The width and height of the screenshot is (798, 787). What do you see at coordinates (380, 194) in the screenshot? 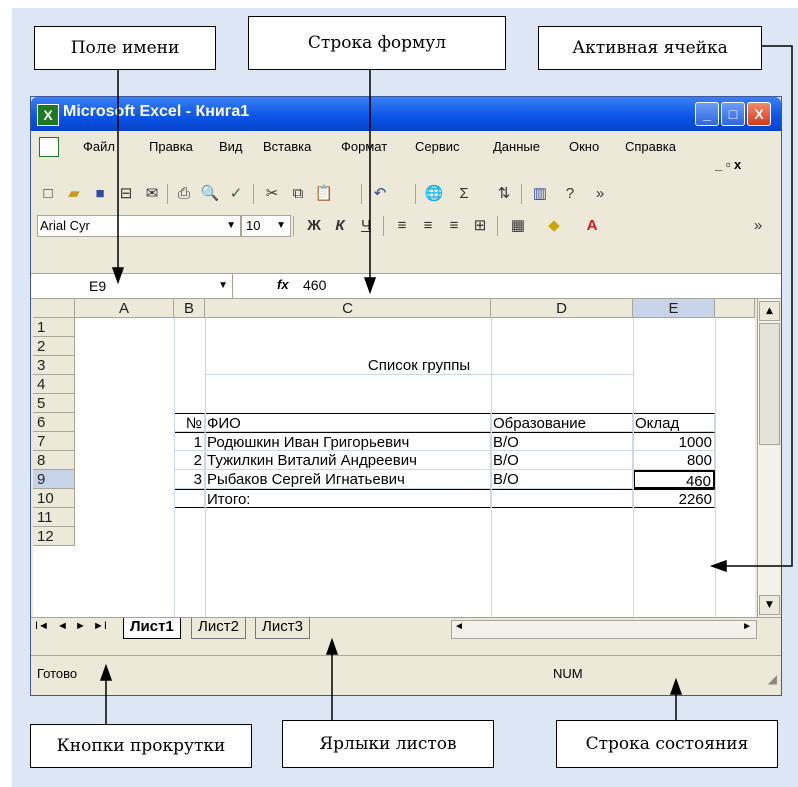
I see `undo-icon: ↶` at bounding box center [380, 194].